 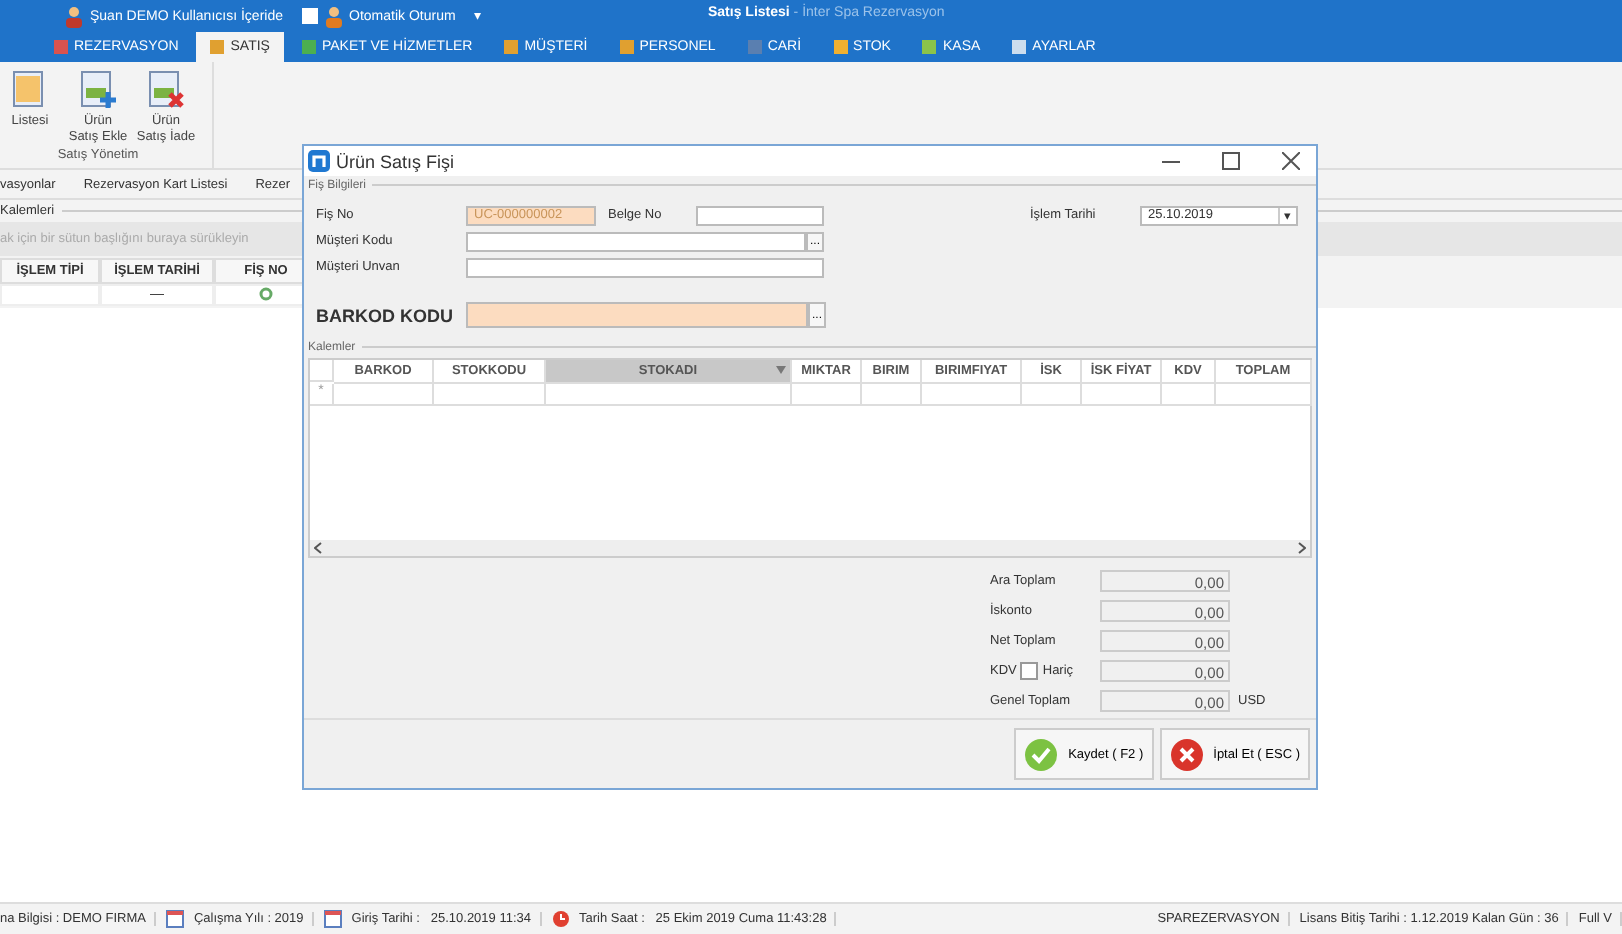 What do you see at coordinates (1186, 754) in the screenshot?
I see `cross-icon` at bounding box center [1186, 754].